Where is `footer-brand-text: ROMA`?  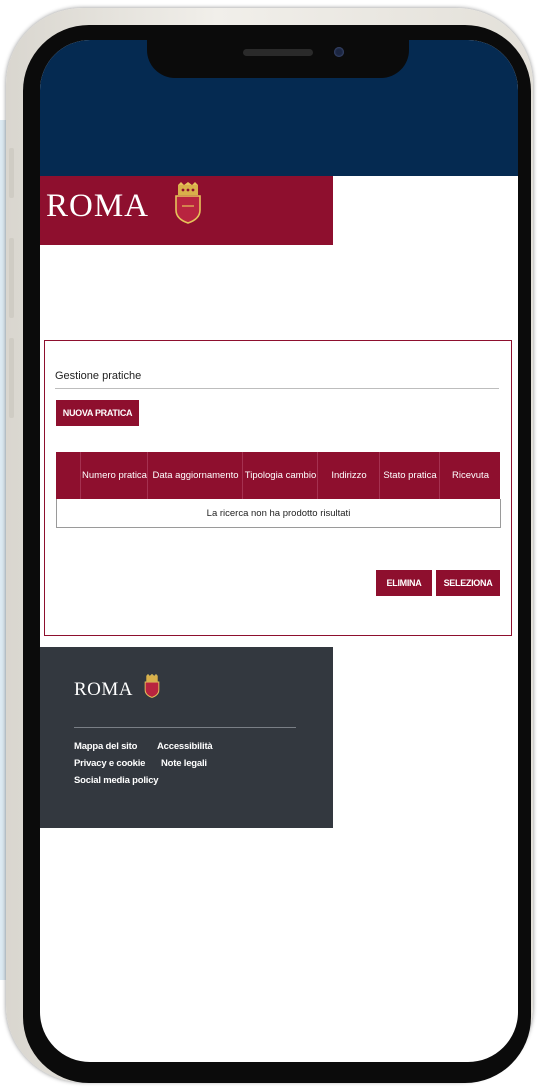
footer-brand-text: ROMA is located at coordinates (103, 690).